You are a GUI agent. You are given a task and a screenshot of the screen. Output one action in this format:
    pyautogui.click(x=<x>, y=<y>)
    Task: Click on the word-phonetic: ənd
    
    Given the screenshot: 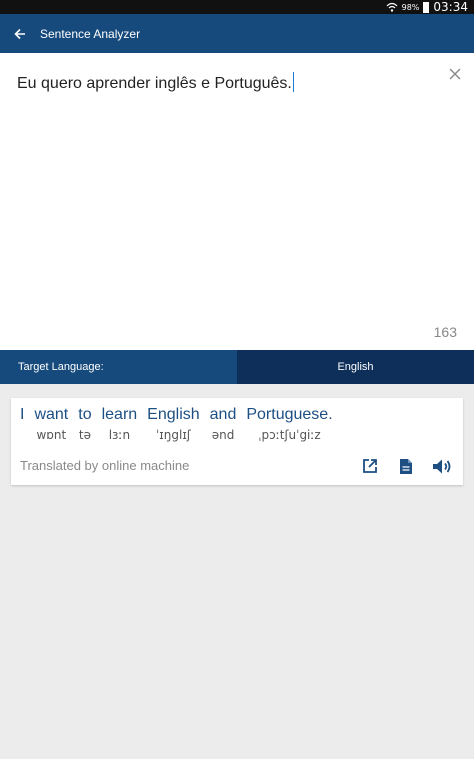 What is the action you would take?
    pyautogui.click(x=223, y=435)
    